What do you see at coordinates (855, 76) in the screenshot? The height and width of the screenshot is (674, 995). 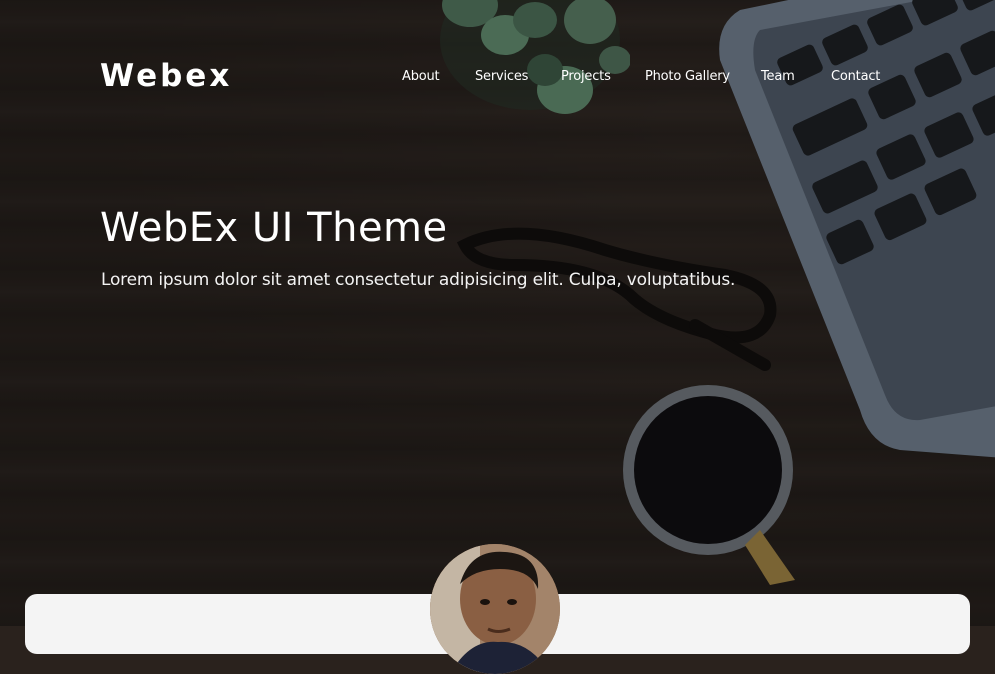 I see `nav-item-contact: Contact` at bounding box center [855, 76].